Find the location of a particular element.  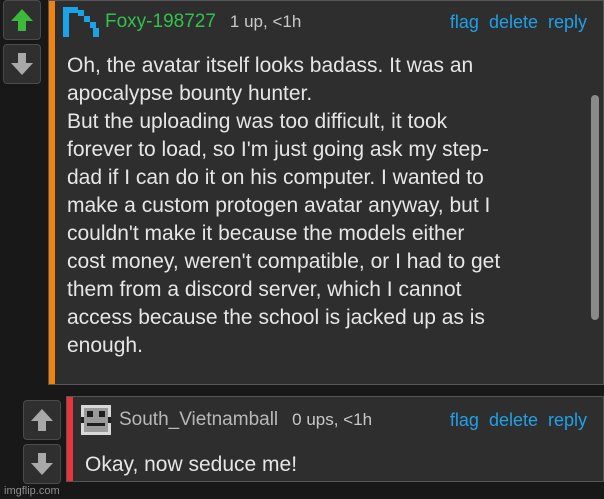

comment2-vote-column is located at coordinates (42, 444).